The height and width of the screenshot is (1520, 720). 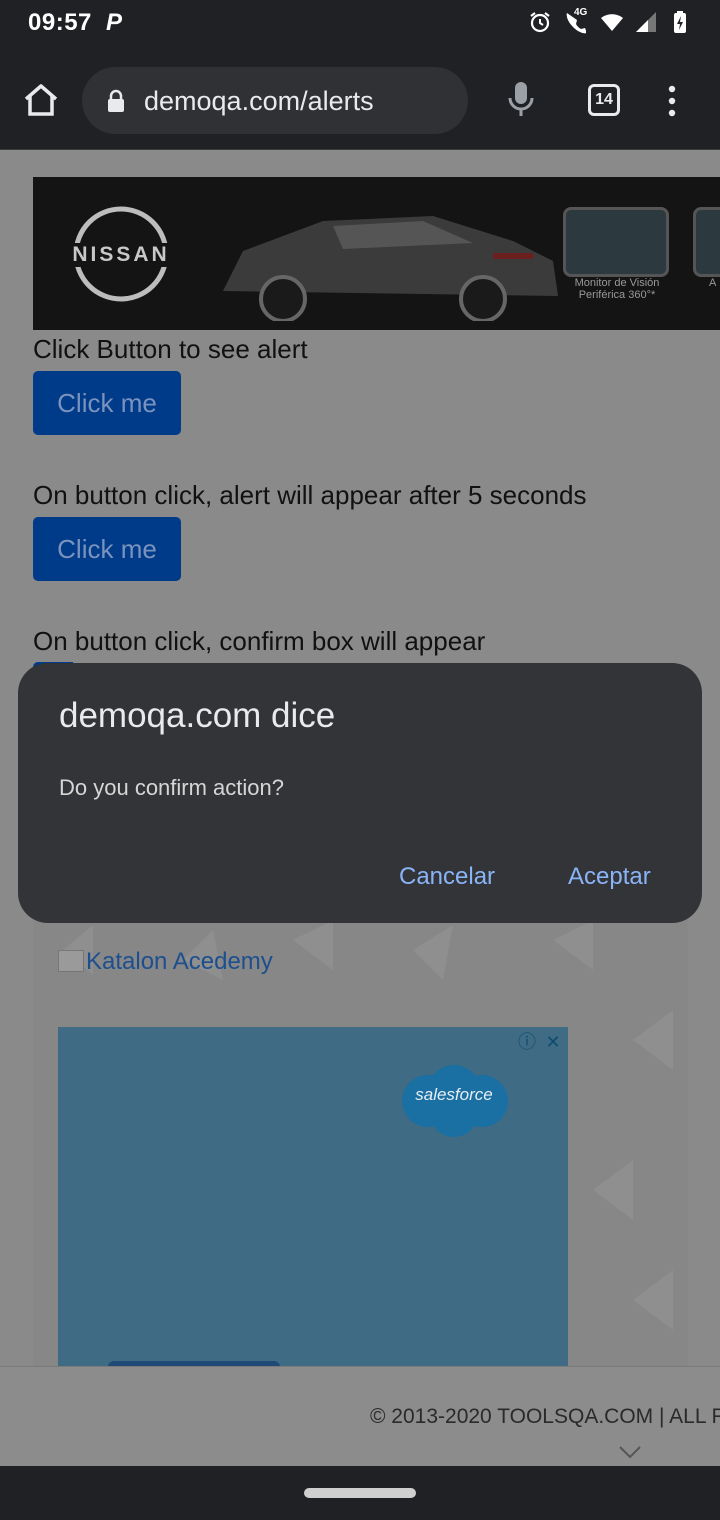 I want to click on alert-label: Click Button to see alert, so click(x=170, y=349).